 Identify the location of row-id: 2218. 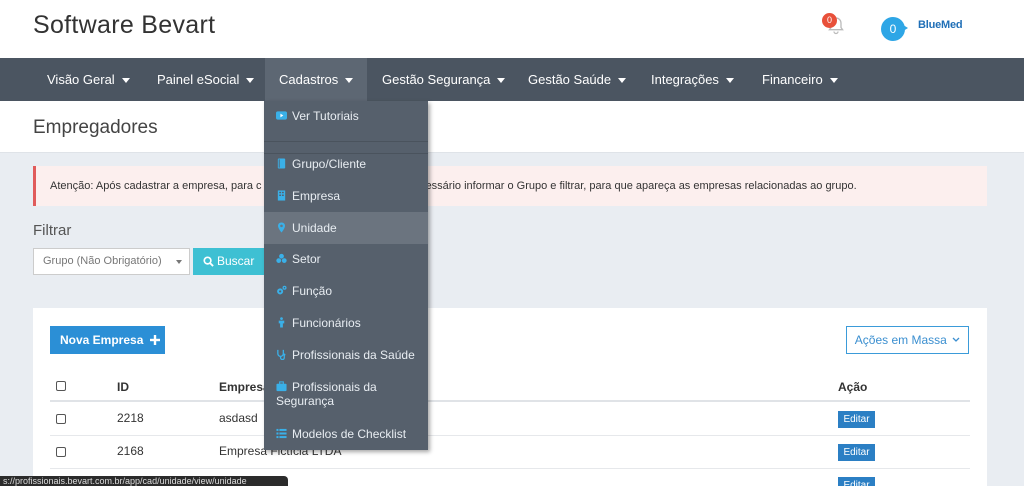
(130, 418).